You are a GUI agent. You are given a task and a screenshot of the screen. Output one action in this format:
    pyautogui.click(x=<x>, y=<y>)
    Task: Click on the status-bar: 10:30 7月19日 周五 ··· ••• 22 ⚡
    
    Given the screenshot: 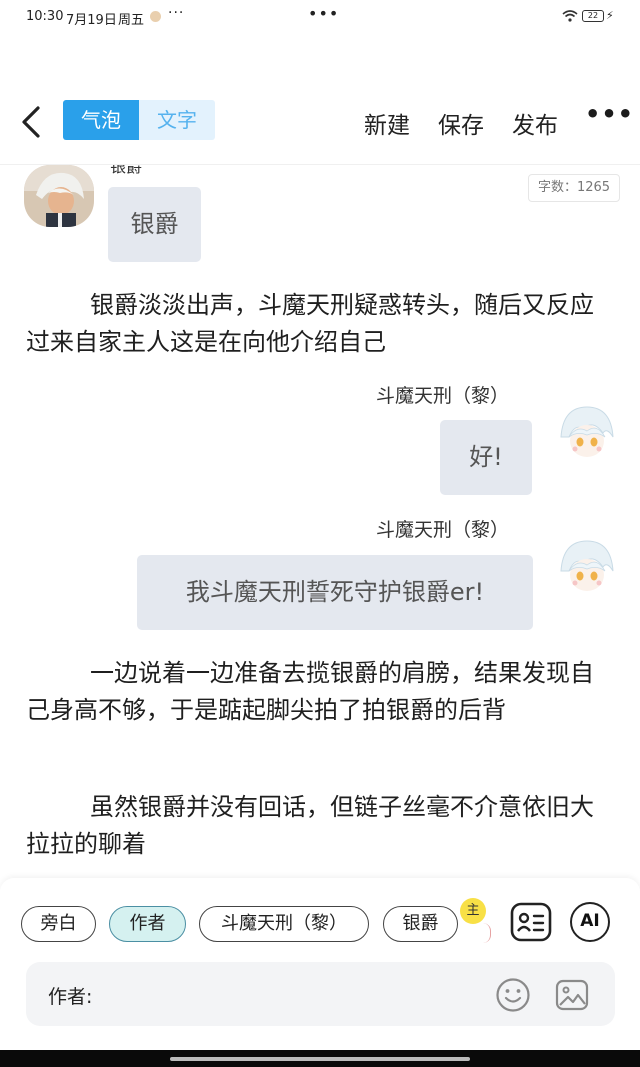 What is the action you would take?
    pyautogui.click(x=320, y=17)
    